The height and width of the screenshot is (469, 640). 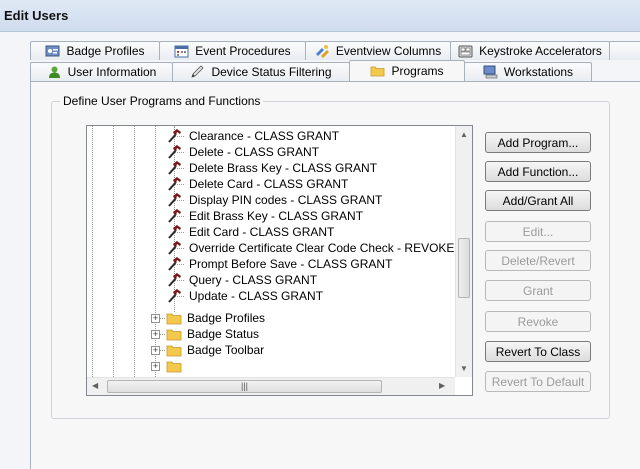 I want to click on user-icon, so click(x=54, y=72).